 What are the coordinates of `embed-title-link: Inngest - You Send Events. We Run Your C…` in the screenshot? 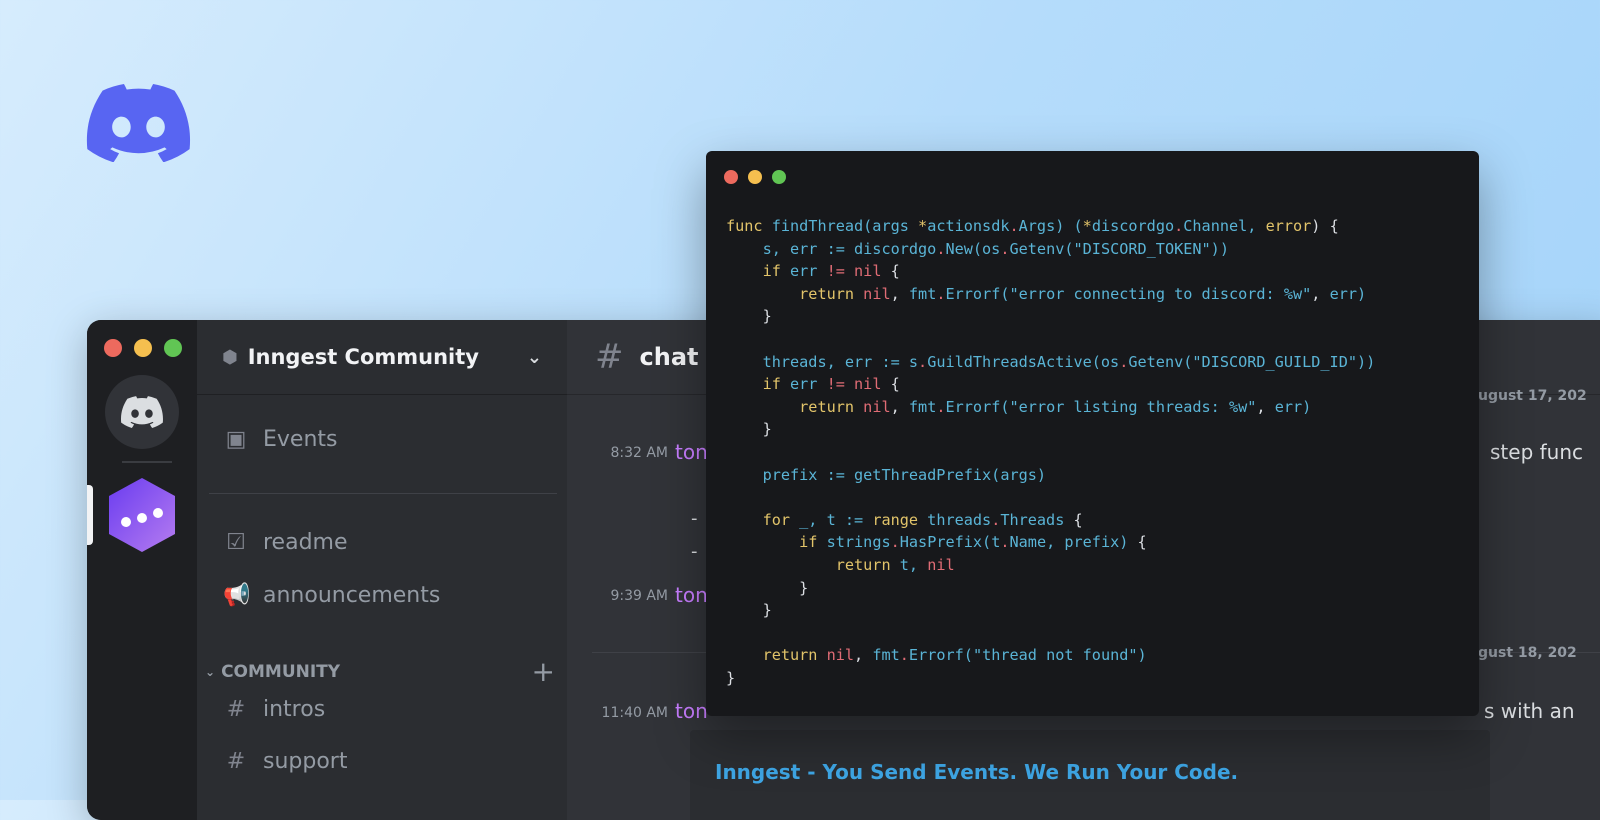 It's located at (976, 772).